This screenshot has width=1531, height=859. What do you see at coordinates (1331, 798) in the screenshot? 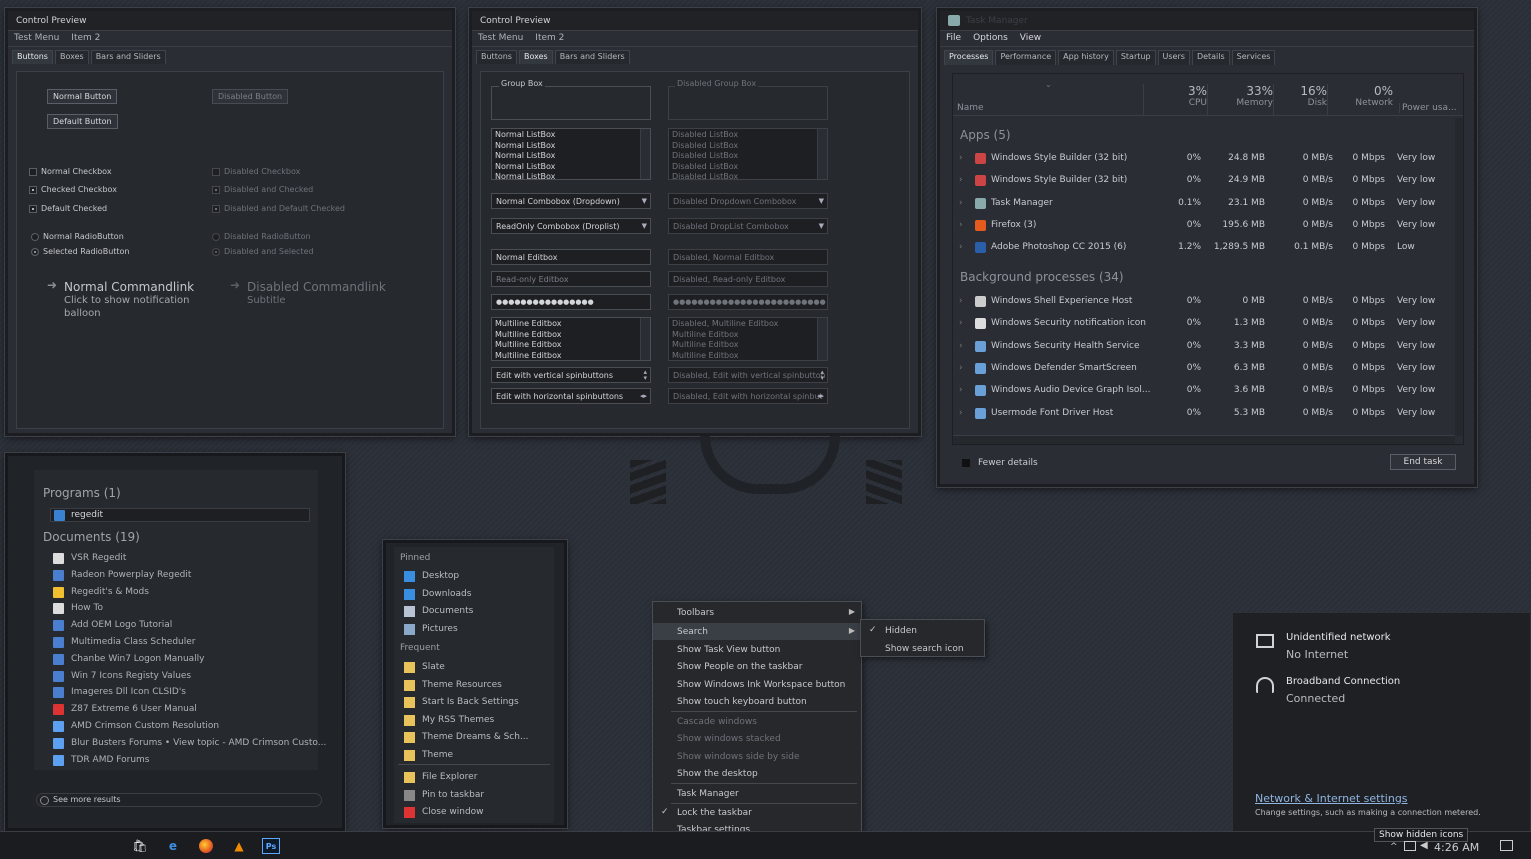
I see `network-settings-link: Network & Internet settings` at bounding box center [1331, 798].